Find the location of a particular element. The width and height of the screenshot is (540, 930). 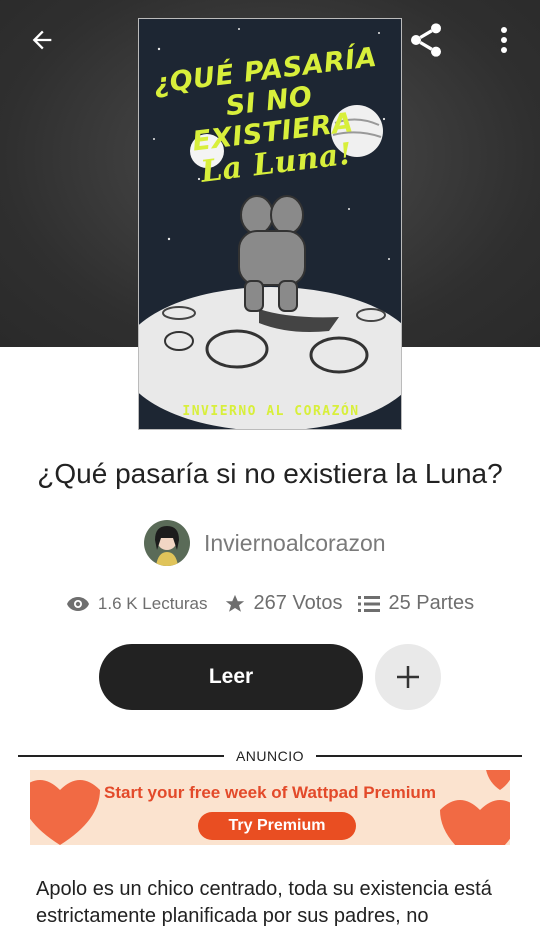

list-icon is located at coordinates (369, 603).